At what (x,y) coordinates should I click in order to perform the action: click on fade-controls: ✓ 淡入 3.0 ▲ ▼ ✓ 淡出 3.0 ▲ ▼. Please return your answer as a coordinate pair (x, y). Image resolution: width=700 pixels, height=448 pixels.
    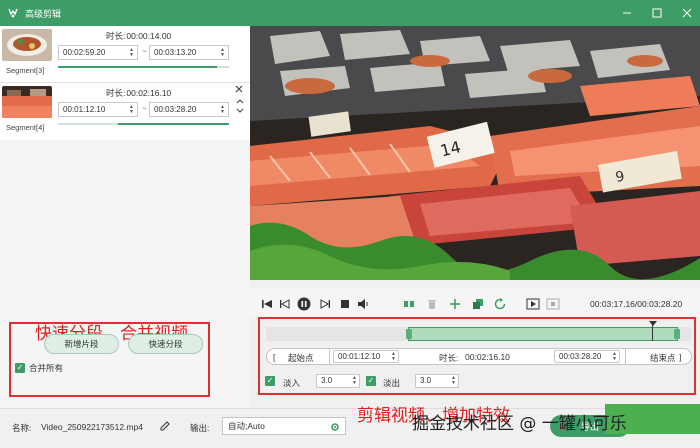
    Looking at the image, I should click on (480, 381).